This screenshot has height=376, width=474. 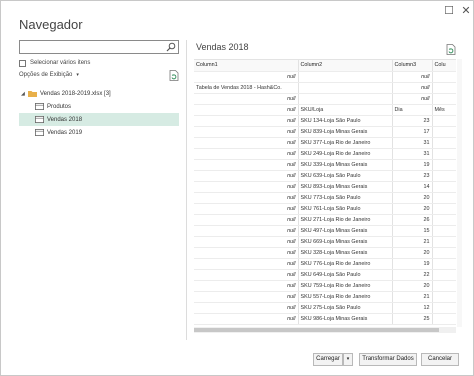 What do you see at coordinates (65, 132) in the screenshot?
I see `tree-item-label: Vendas 2019` at bounding box center [65, 132].